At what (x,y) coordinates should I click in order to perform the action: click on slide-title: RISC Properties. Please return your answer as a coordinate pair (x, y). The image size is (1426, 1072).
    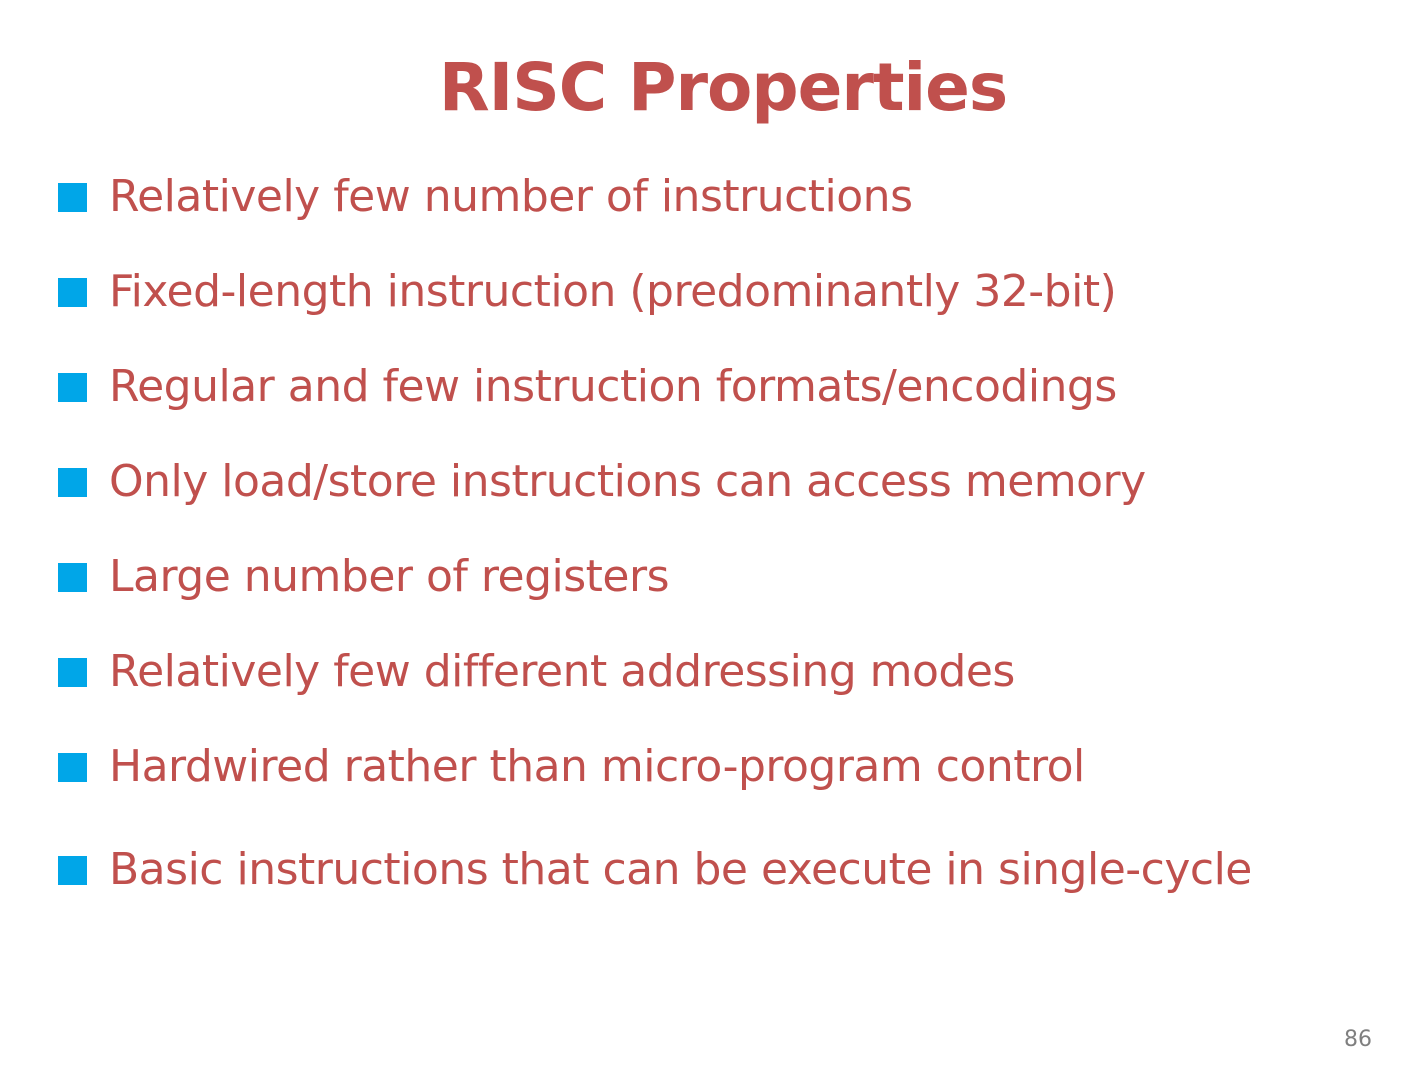
    Looking at the image, I should click on (723, 87).